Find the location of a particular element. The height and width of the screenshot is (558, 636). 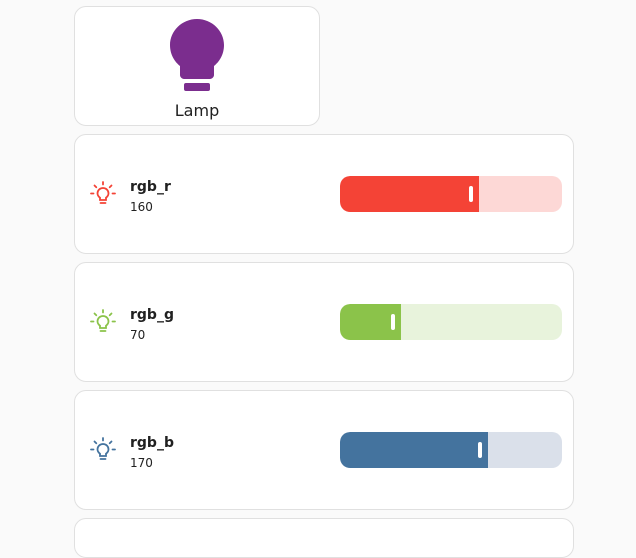

entity-name: rgb_r is located at coordinates (150, 187).